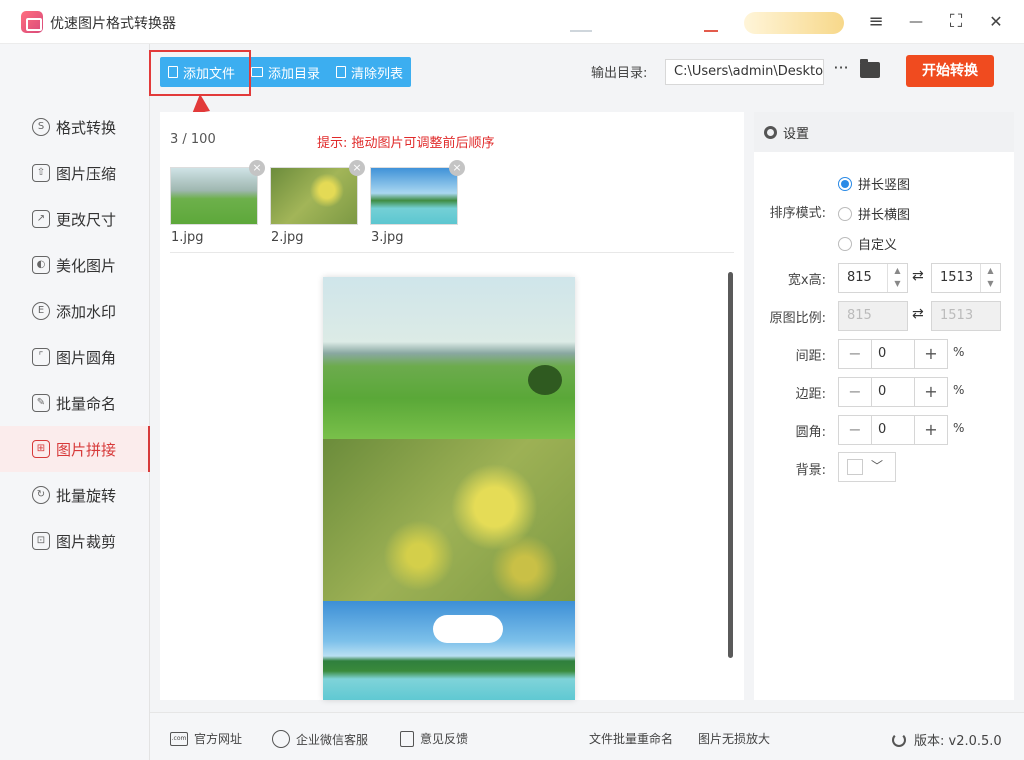 The image size is (1024, 760). Describe the element at coordinates (75, 449) in the screenshot. I see `sidebar-item-stitch: ⊞ 图片拼接` at that location.